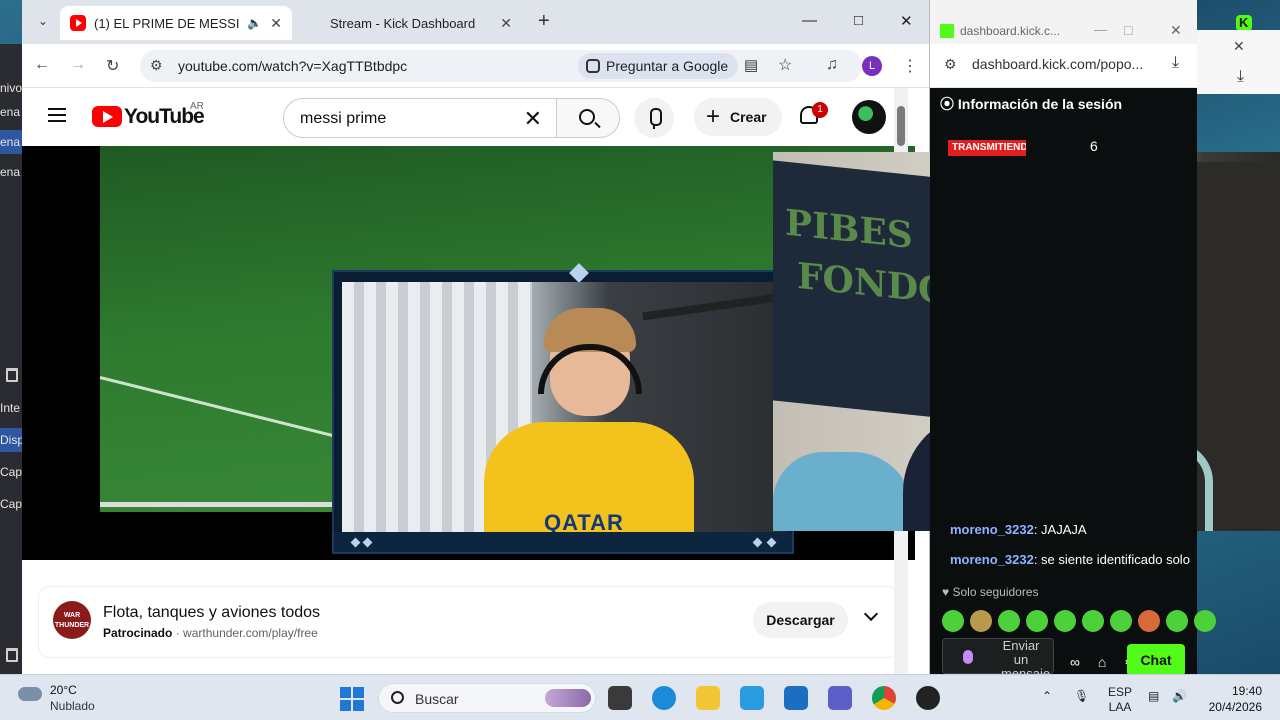  Describe the element at coordinates (928, 698) in the screenshot. I see `obs-icon` at that location.